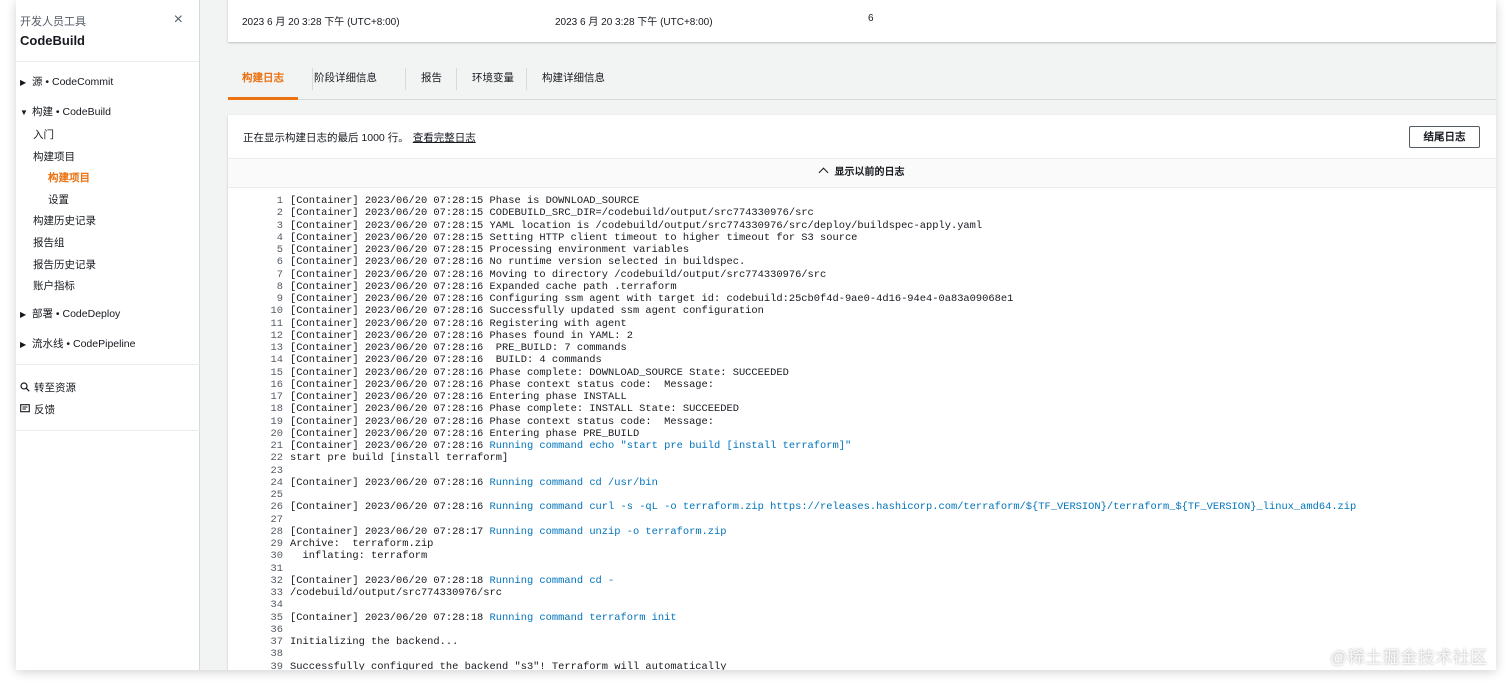 The width and height of the screenshot is (1512, 686). I want to click on sidebar-section-label: 流水线 • CodePipeline, so click(84, 344).